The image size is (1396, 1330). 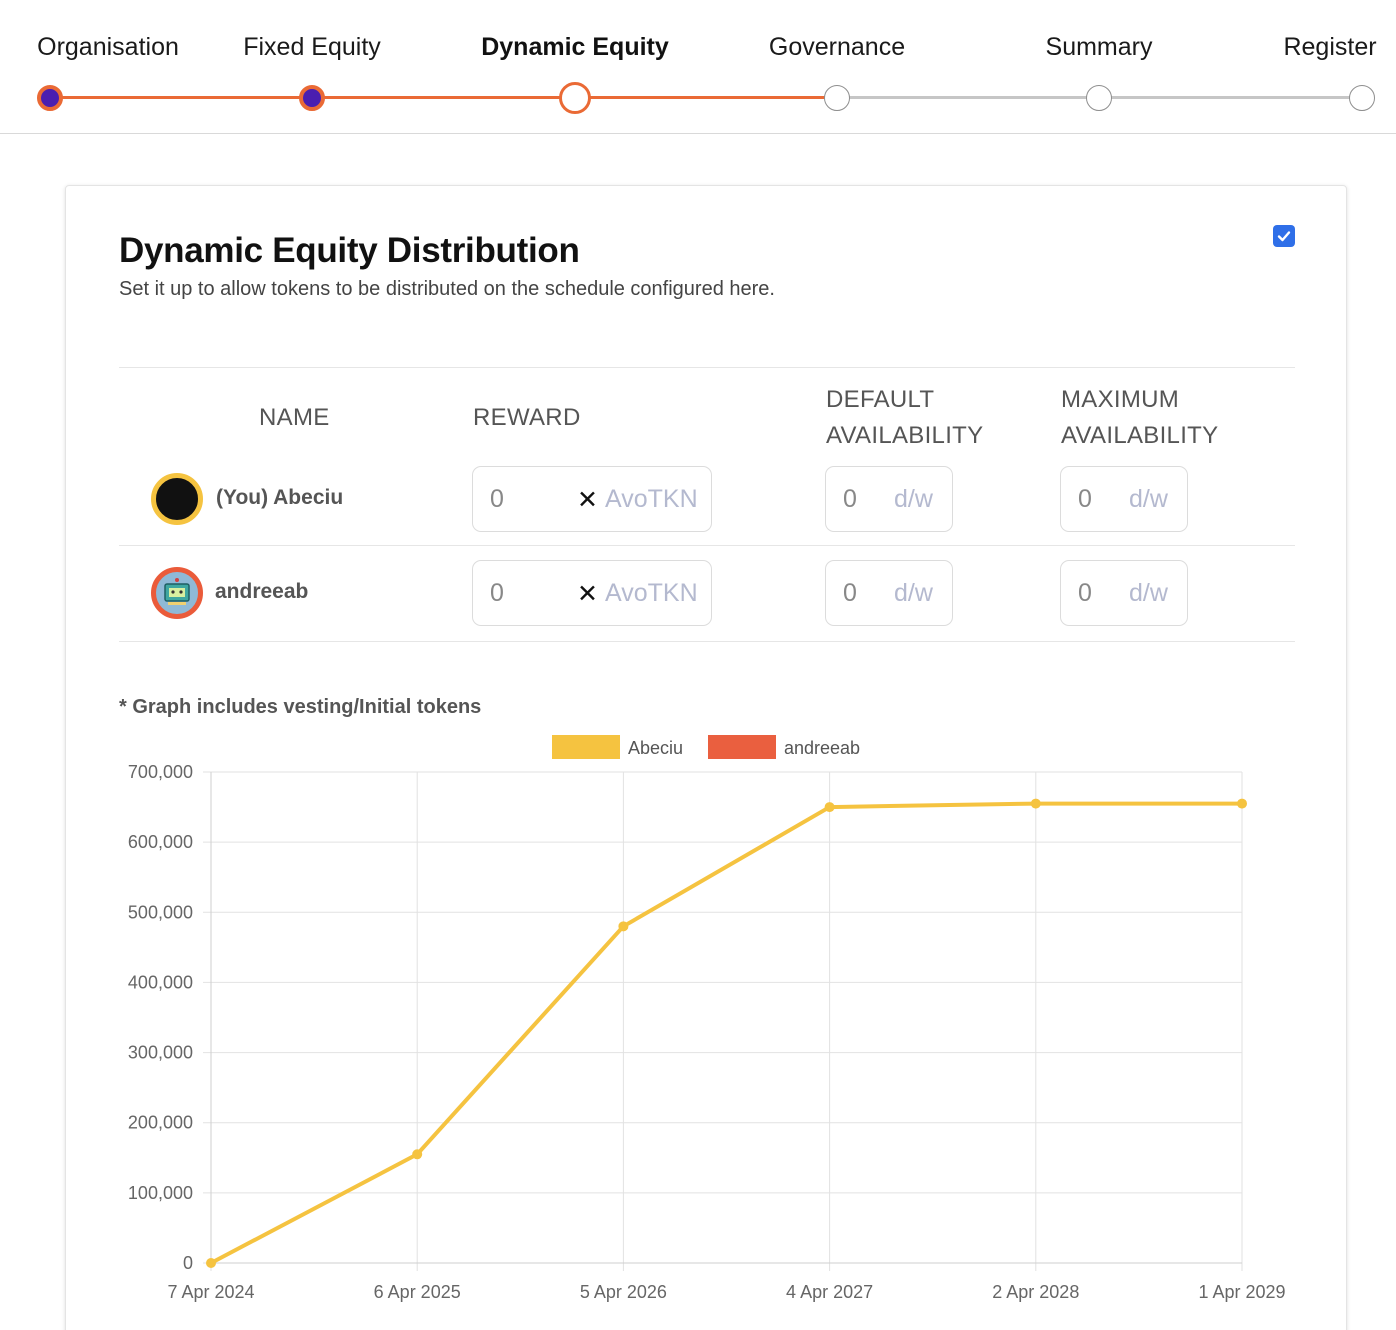 What do you see at coordinates (623, 1292) in the screenshot?
I see `x-tick-label: 5 Apr 2026` at bounding box center [623, 1292].